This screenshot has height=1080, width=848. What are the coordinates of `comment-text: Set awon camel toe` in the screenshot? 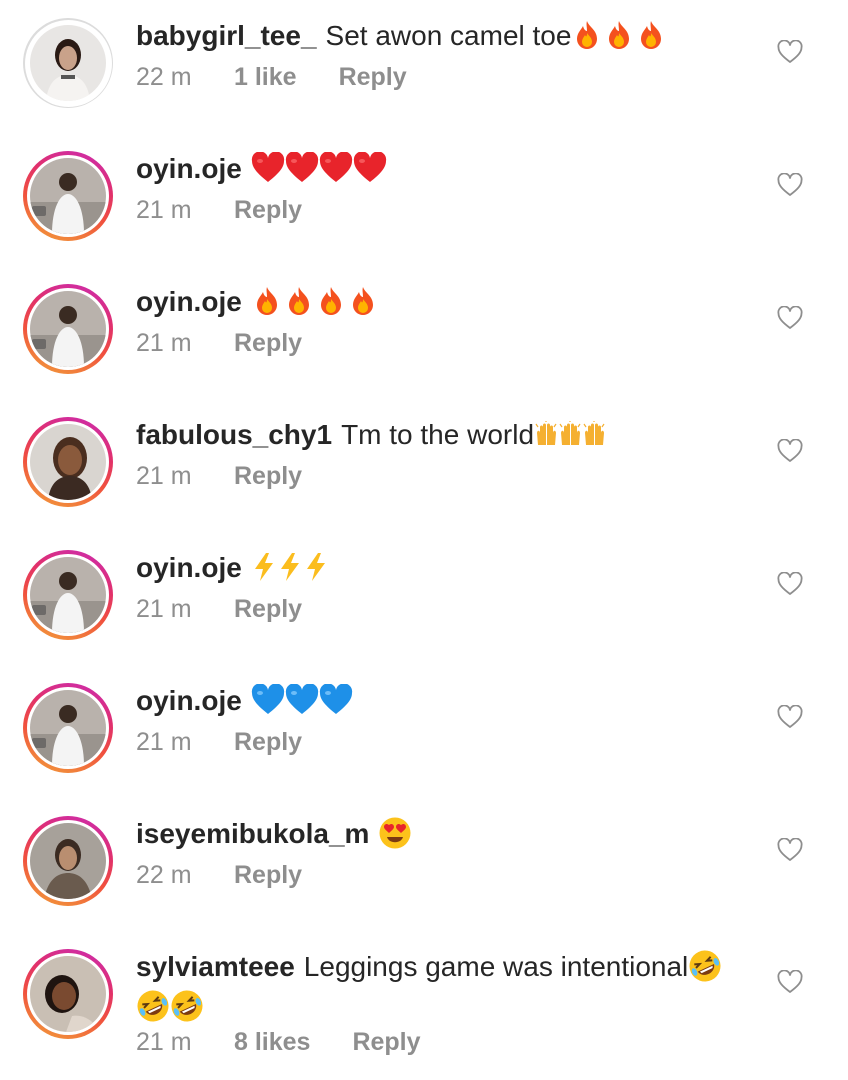 It's located at (448, 35).